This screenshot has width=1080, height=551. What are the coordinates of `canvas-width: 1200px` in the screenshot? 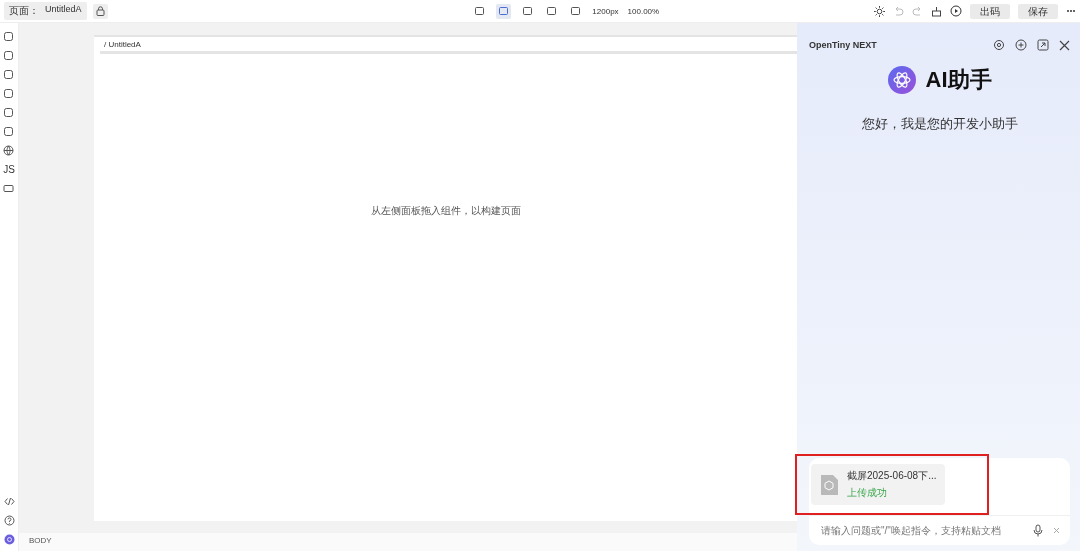 It's located at (605, 11).